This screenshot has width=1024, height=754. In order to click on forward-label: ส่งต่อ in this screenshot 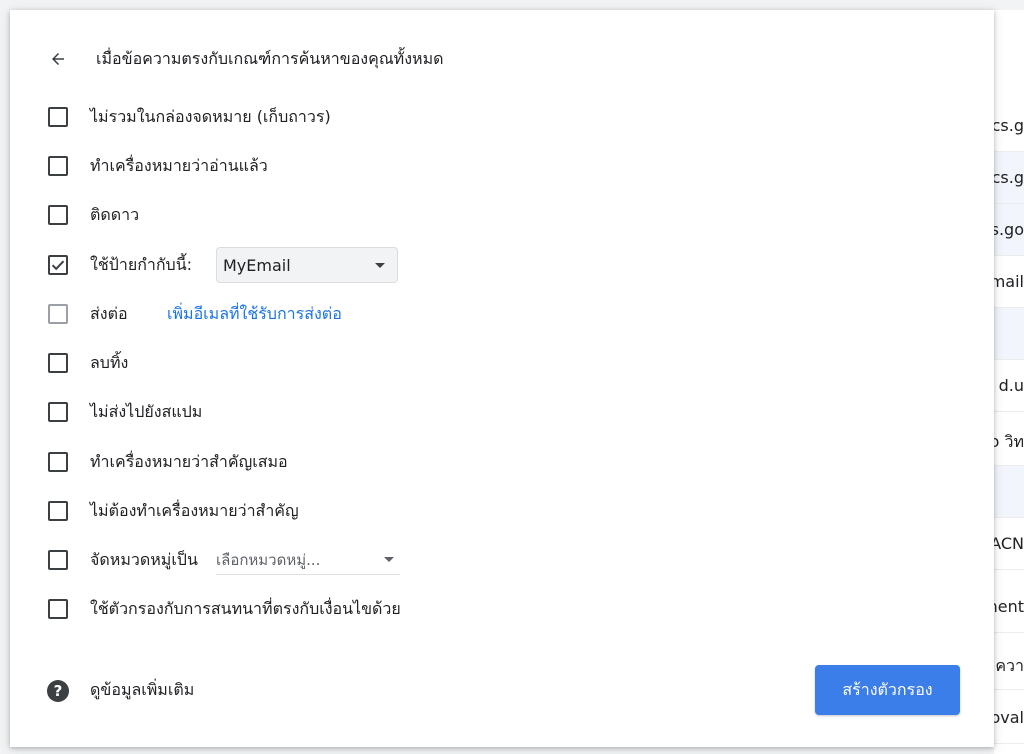, I will do `click(109, 313)`.